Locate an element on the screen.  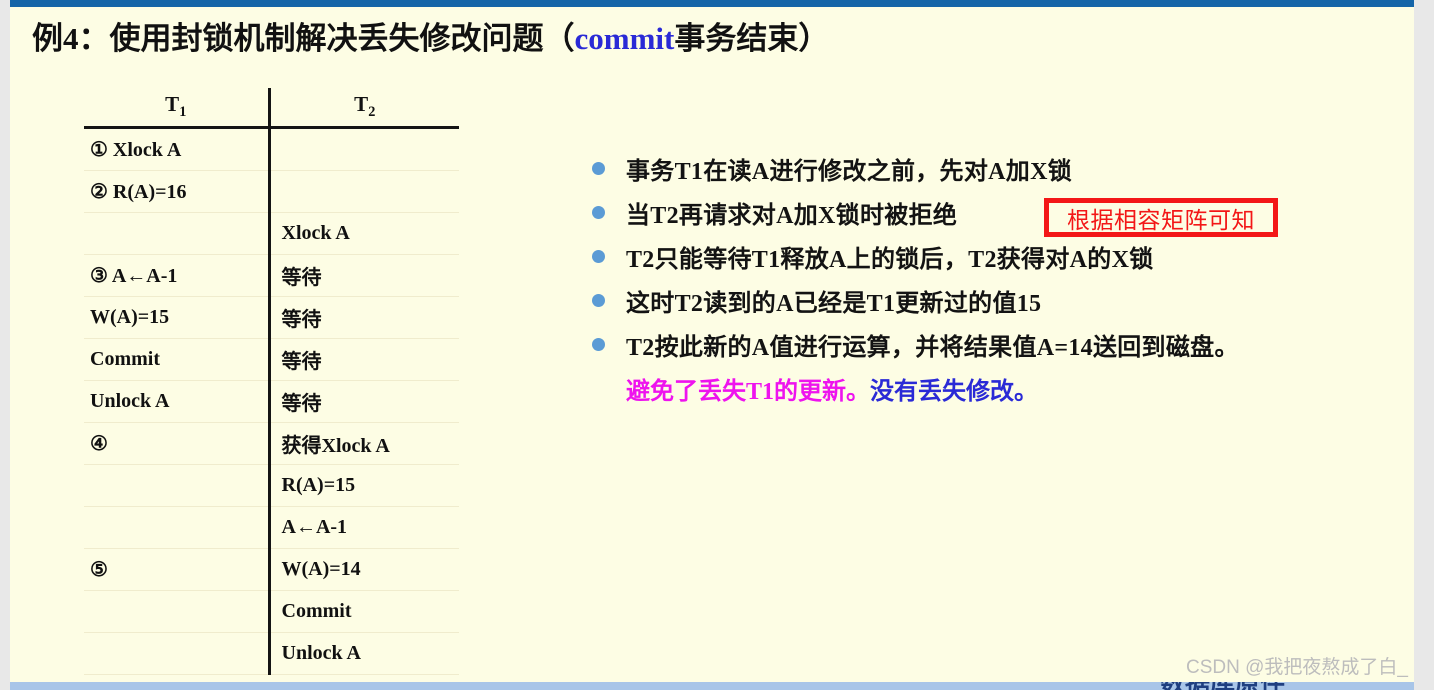
cell-t2: W(A)=14 is located at coordinates (364, 569).